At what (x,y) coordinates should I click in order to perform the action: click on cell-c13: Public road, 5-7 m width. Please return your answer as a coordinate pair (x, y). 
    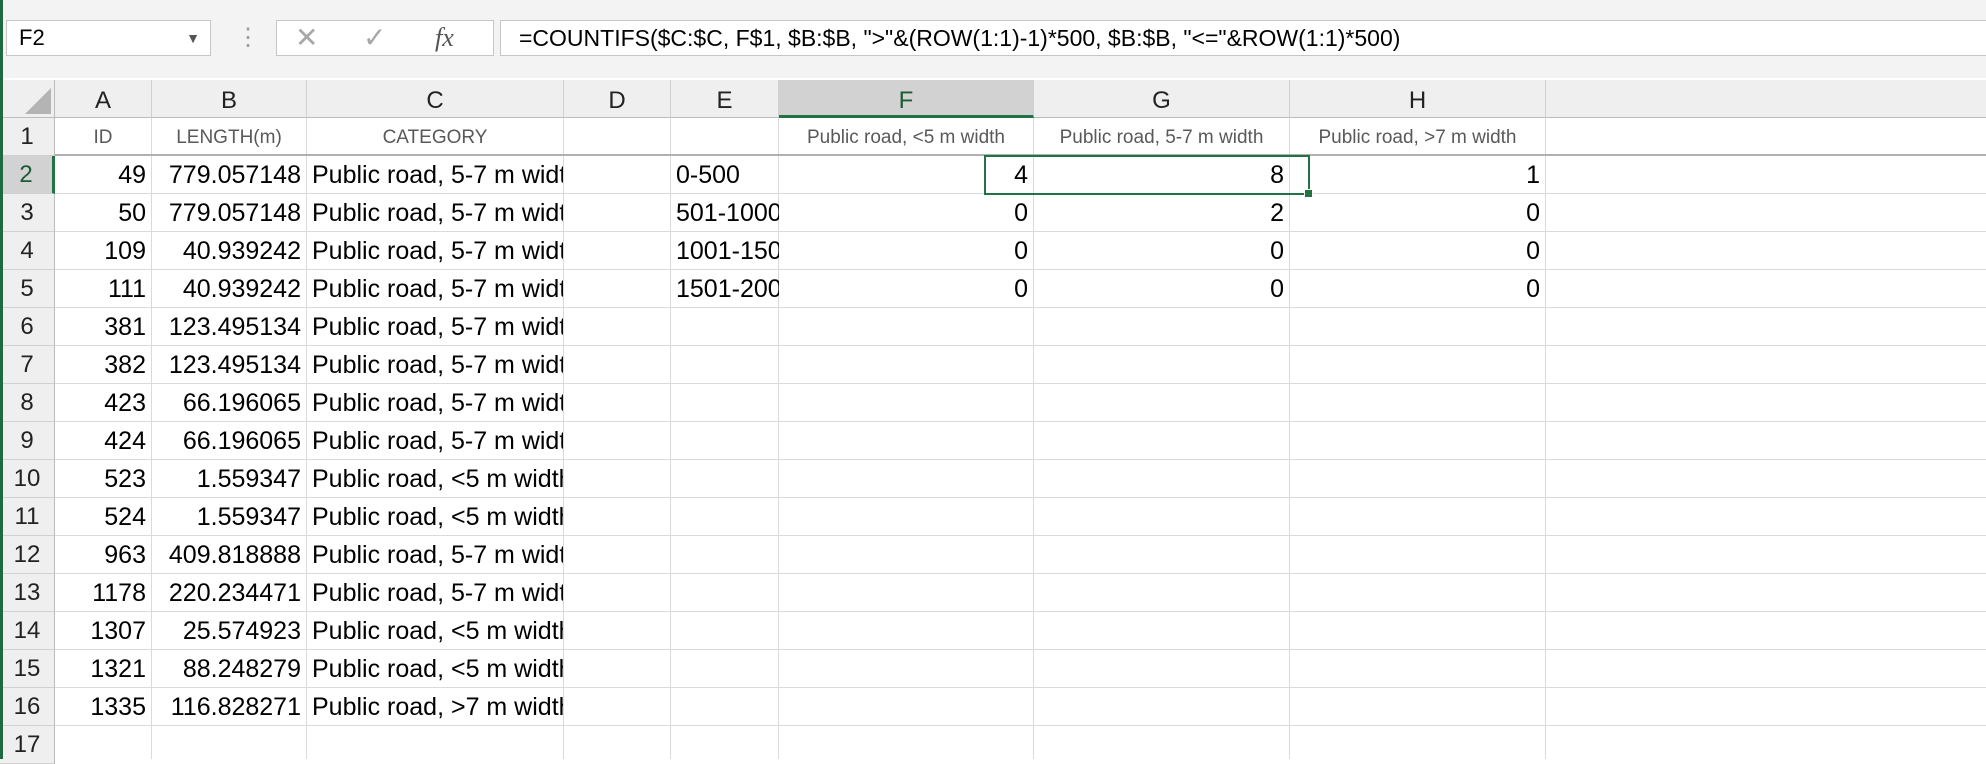
    Looking at the image, I should click on (435, 593).